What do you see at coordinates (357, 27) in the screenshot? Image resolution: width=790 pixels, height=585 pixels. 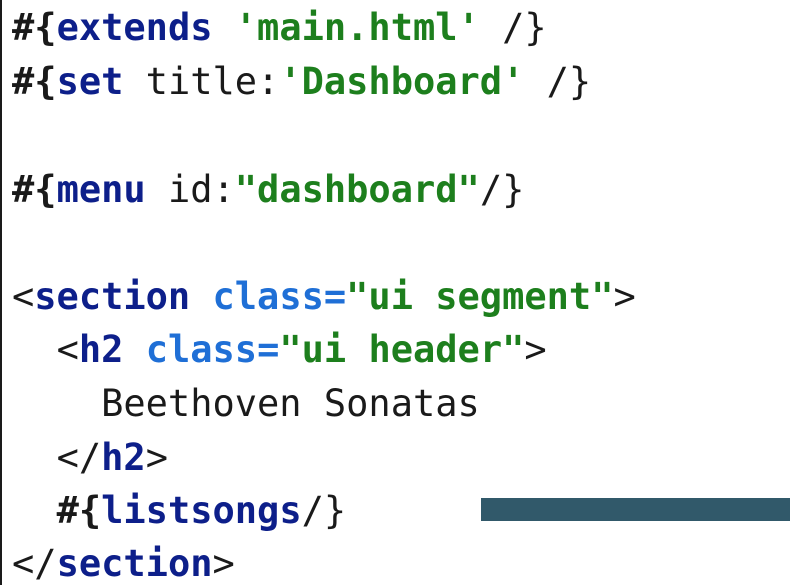 I see `code-string: 'main.html'` at bounding box center [357, 27].